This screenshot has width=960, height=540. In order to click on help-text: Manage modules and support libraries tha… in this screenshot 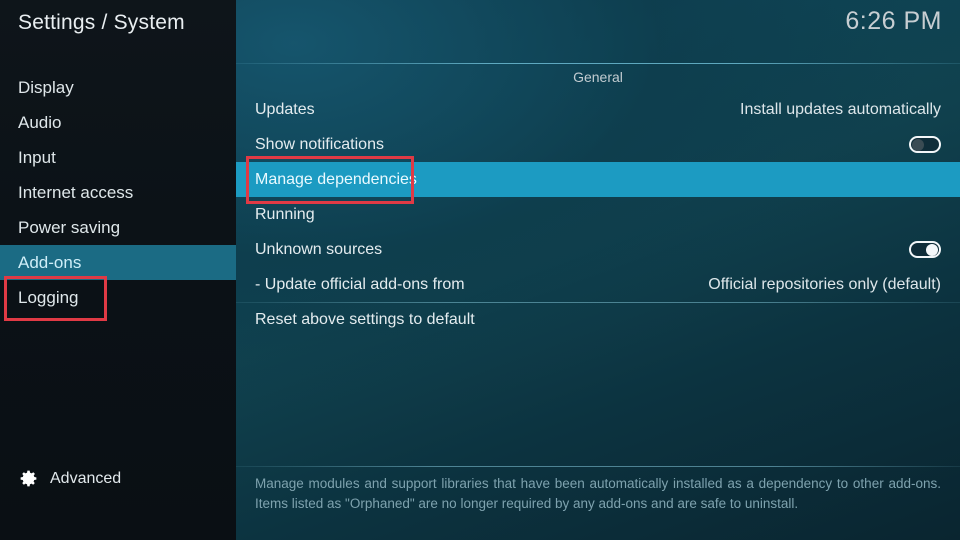, I will do `click(598, 494)`.